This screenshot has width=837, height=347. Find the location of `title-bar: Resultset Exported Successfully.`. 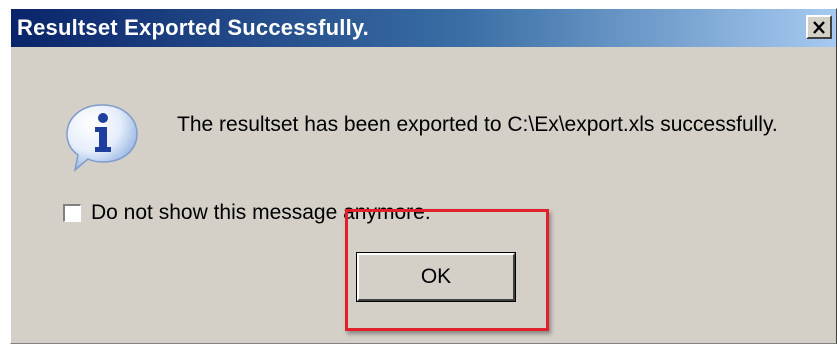

title-bar: Resultset Exported Successfully. is located at coordinates (423, 28).